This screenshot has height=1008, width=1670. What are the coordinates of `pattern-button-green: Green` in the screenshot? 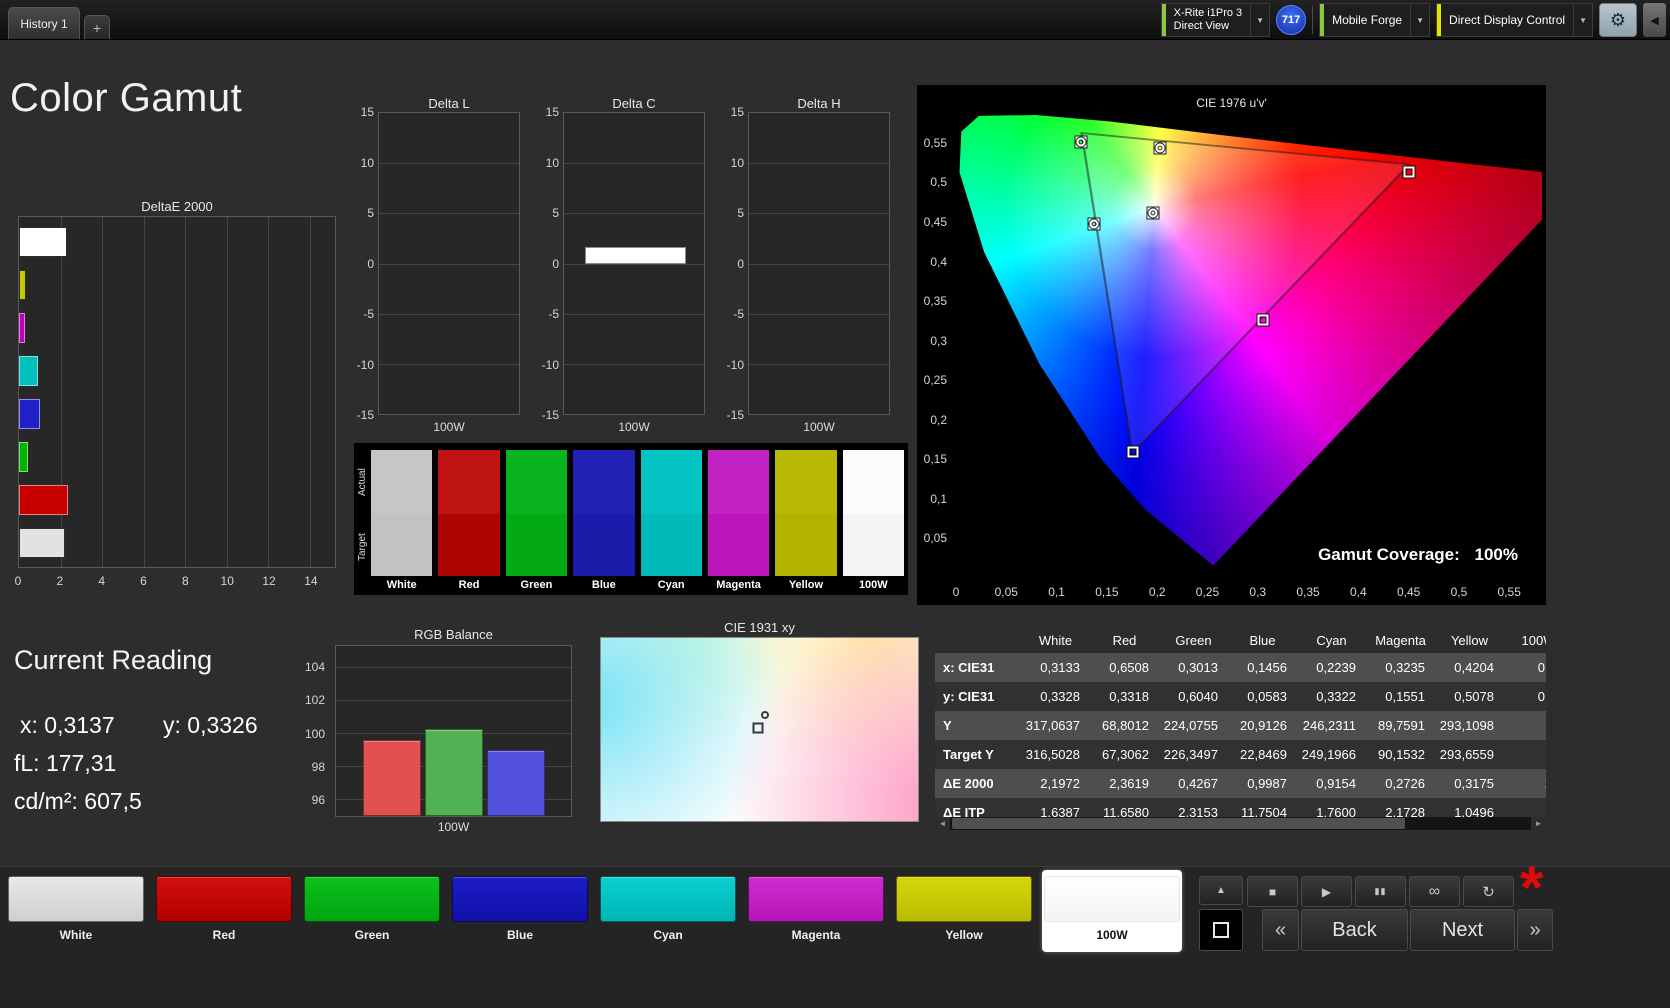 It's located at (372, 911).